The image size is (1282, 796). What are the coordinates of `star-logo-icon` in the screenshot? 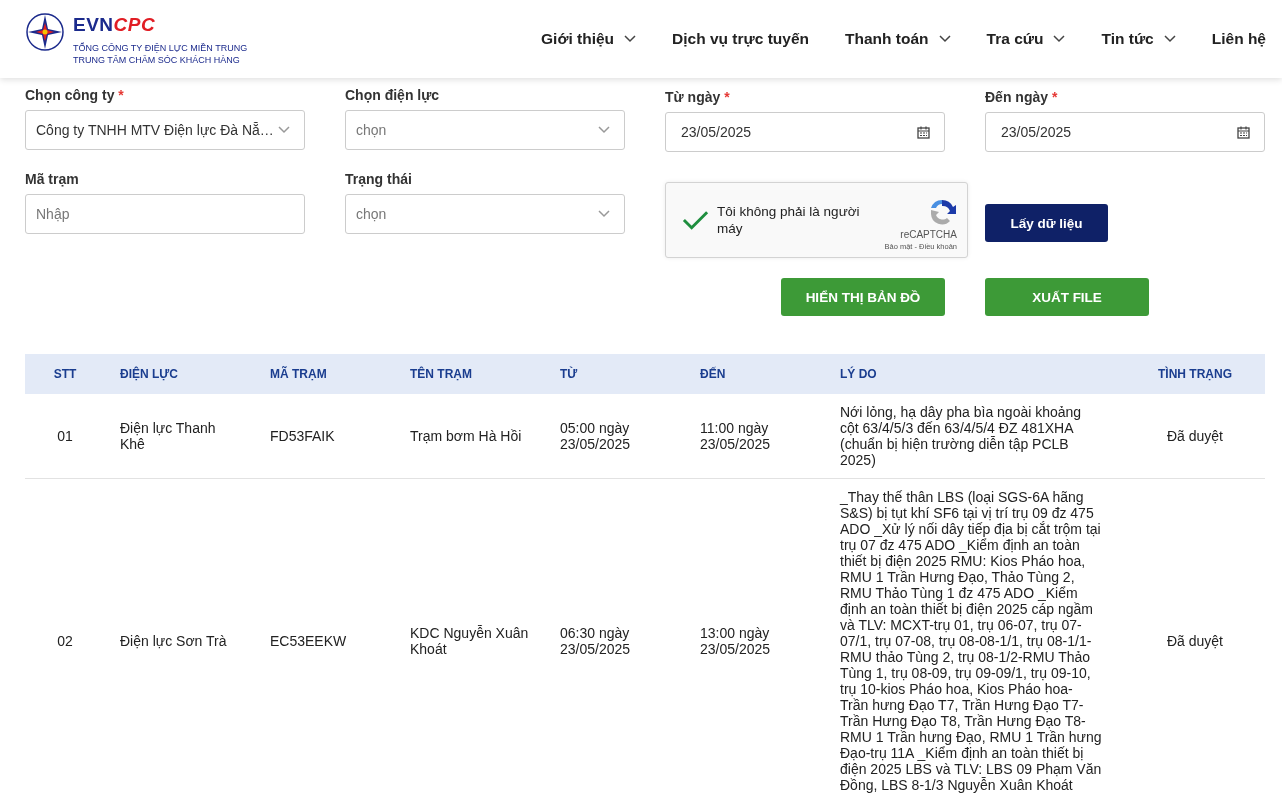 It's located at (45, 32).